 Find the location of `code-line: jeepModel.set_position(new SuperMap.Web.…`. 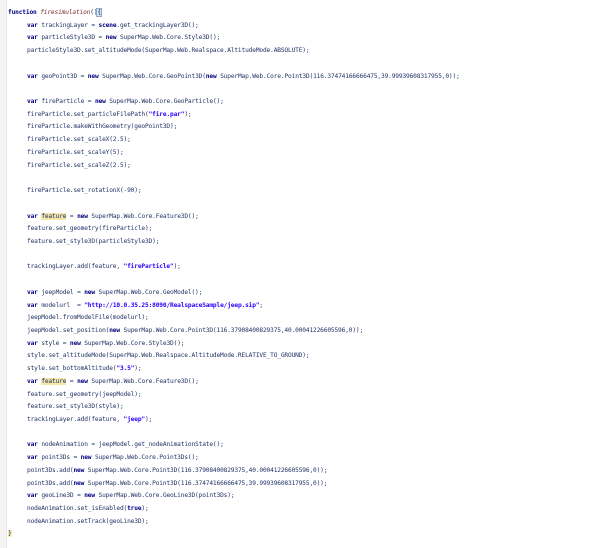

code-line: jeepModel.set_position(new SuperMap.Web.… is located at coordinates (302, 331).